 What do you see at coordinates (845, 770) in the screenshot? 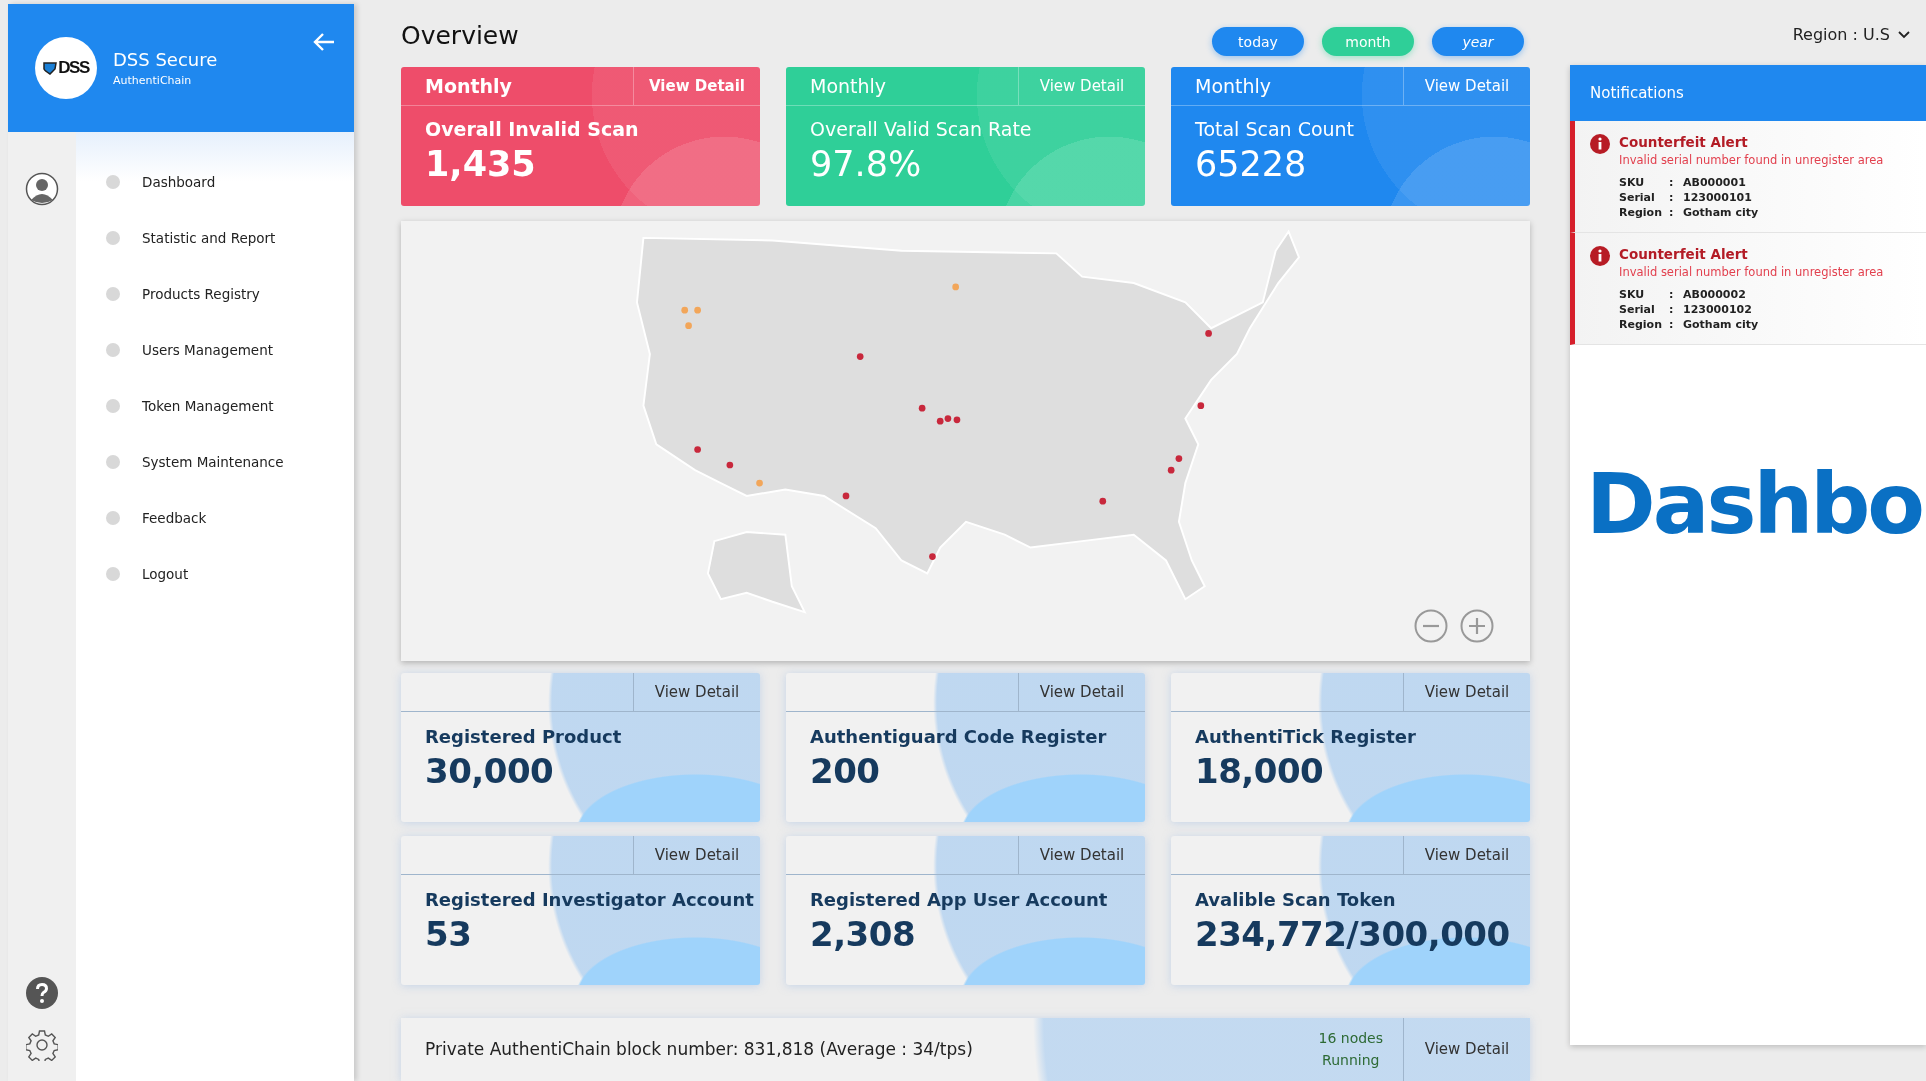
I see `card-value: 200` at bounding box center [845, 770].